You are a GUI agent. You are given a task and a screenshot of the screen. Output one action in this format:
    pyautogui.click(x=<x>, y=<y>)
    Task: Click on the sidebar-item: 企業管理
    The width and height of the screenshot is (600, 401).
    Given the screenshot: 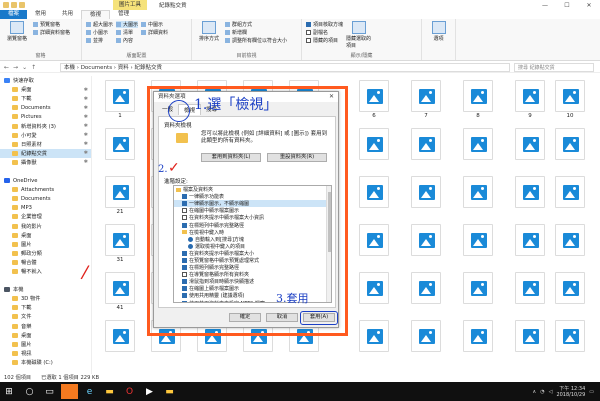 What is the action you would take?
    pyautogui.click(x=45, y=216)
    